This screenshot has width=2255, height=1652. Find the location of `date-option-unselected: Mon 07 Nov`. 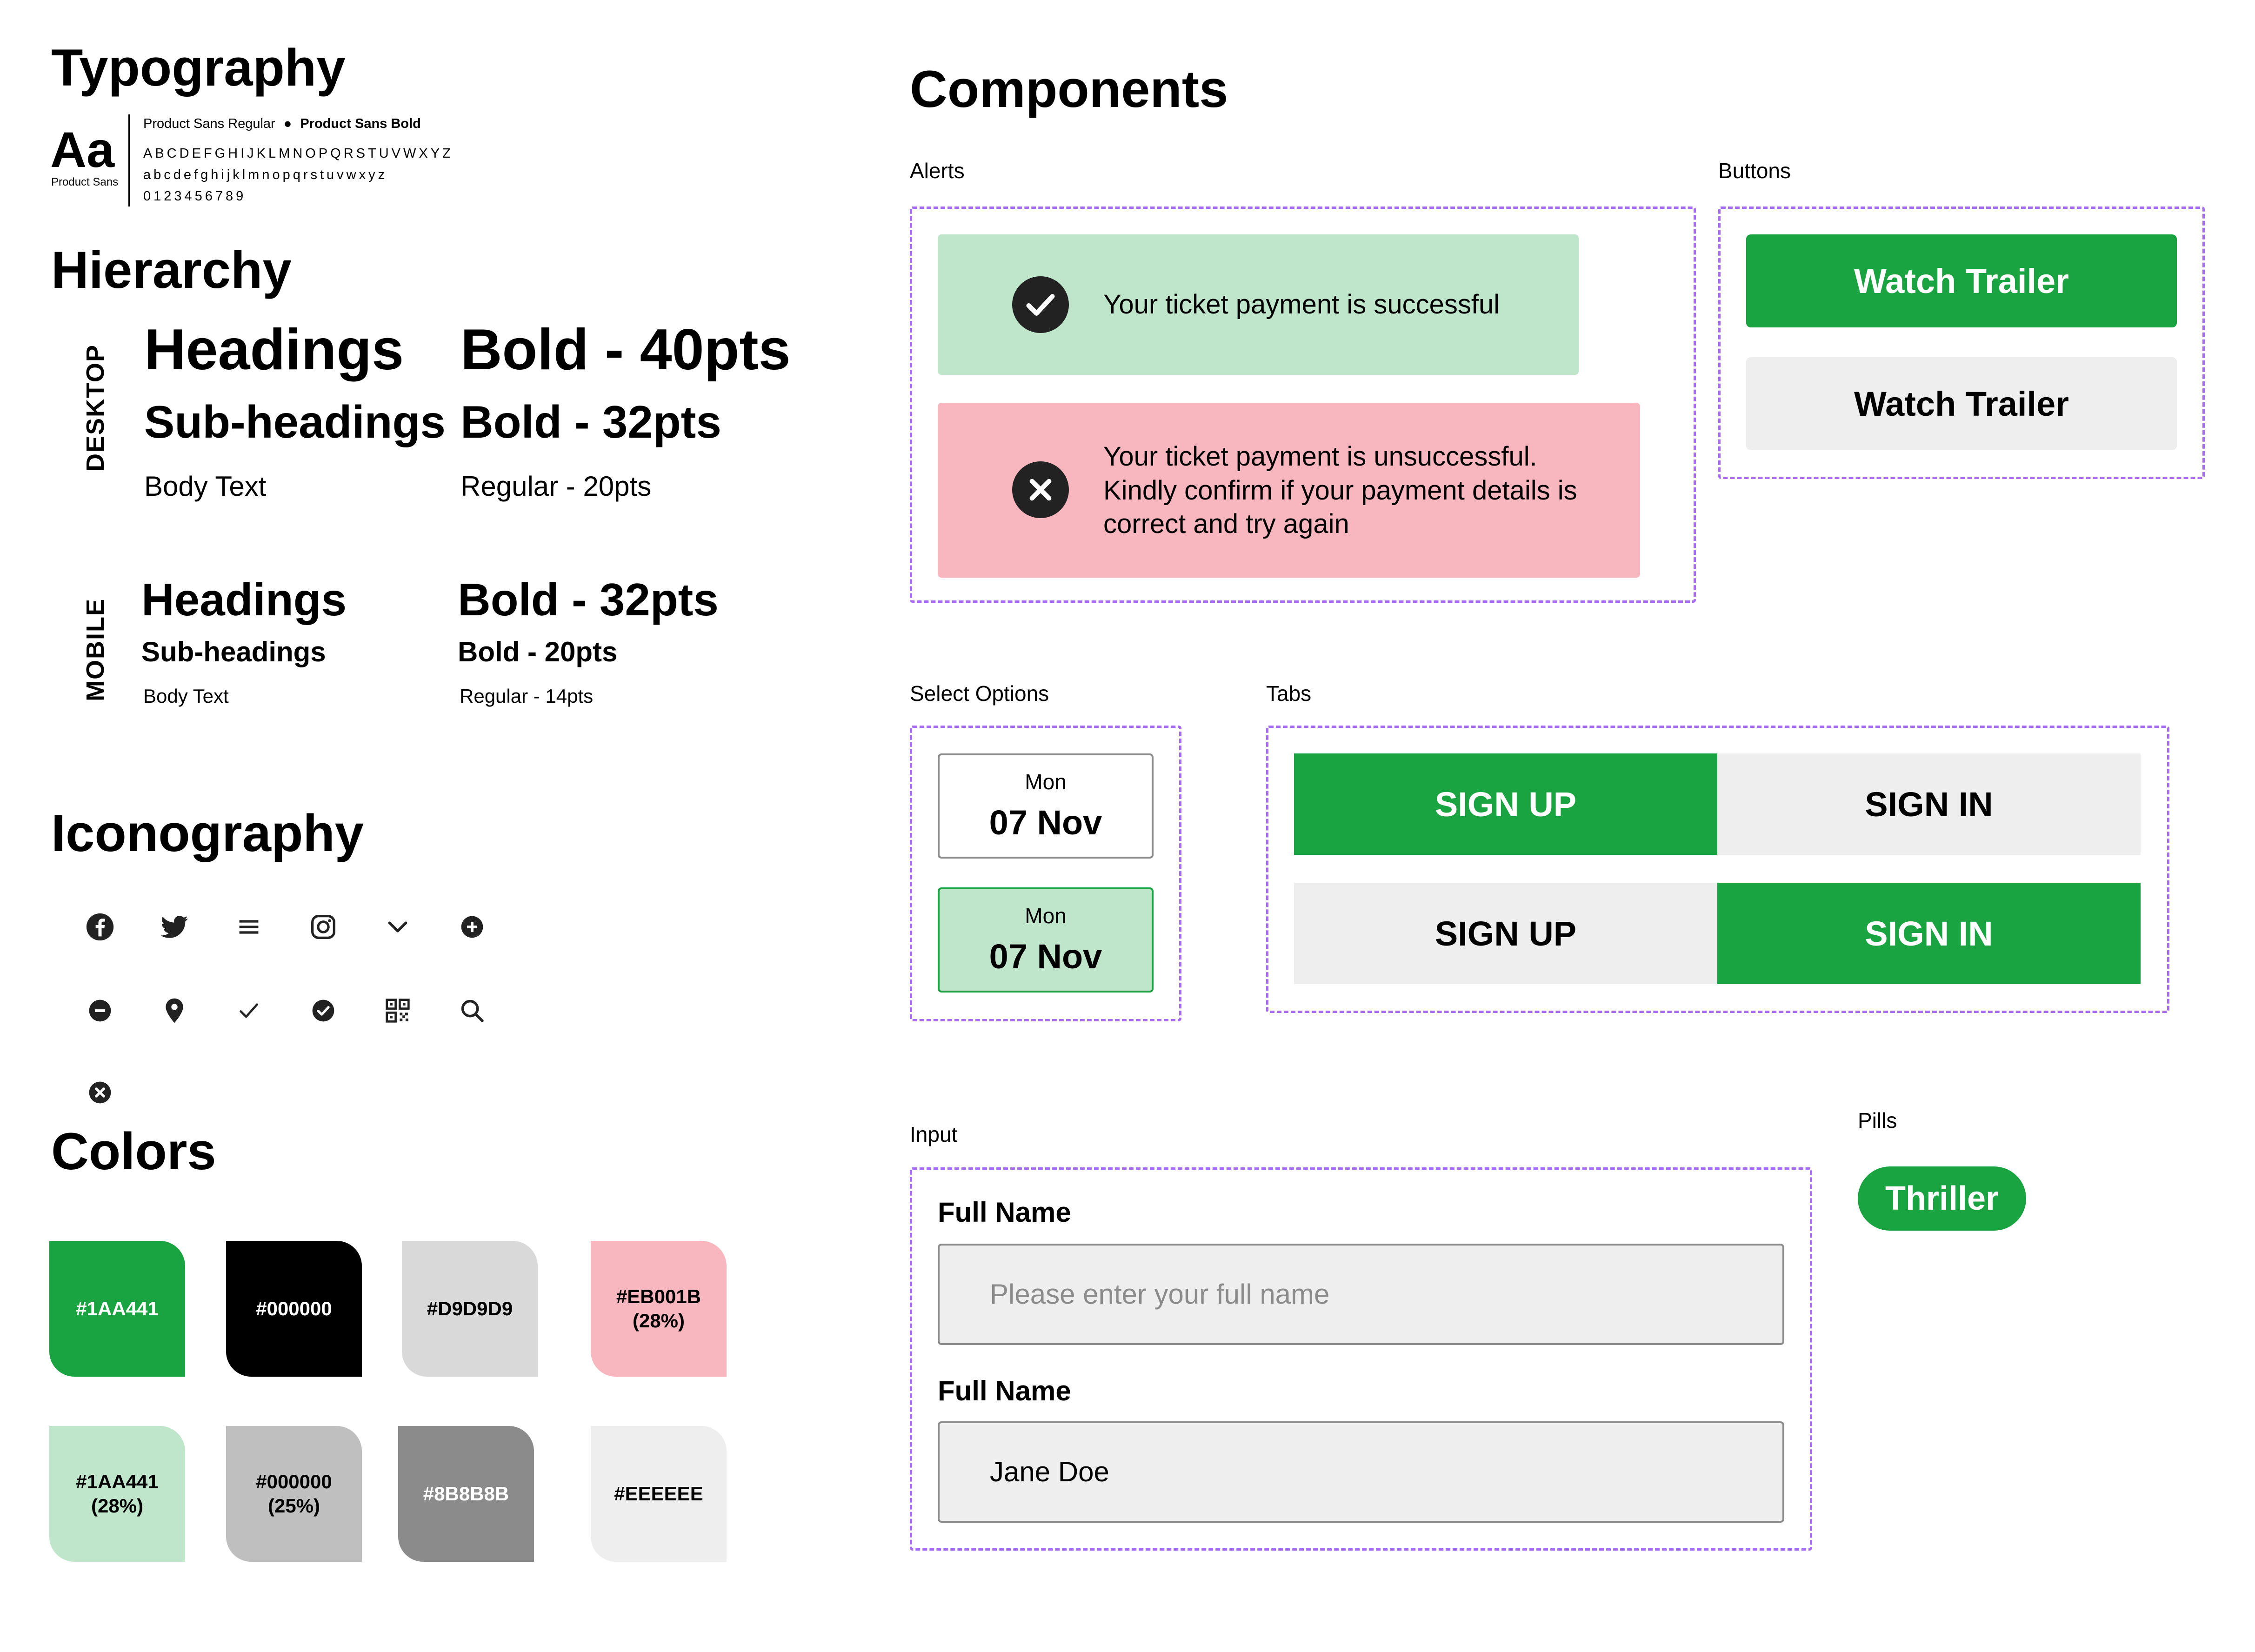

date-option-unselected: Mon 07 Nov is located at coordinates (1046, 806).